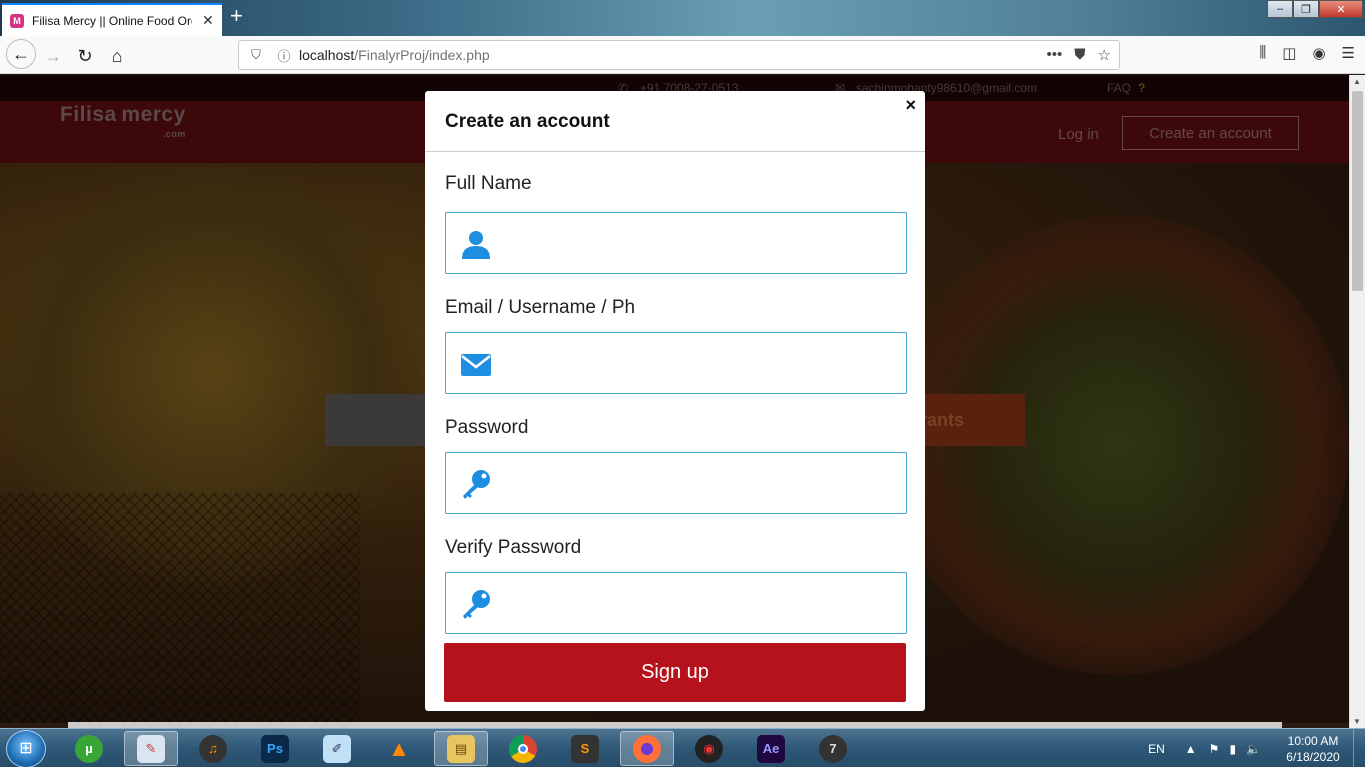 The image size is (1365, 767). Describe the element at coordinates (208, 20) in the screenshot. I see `tab-close-icon: ✕` at that location.